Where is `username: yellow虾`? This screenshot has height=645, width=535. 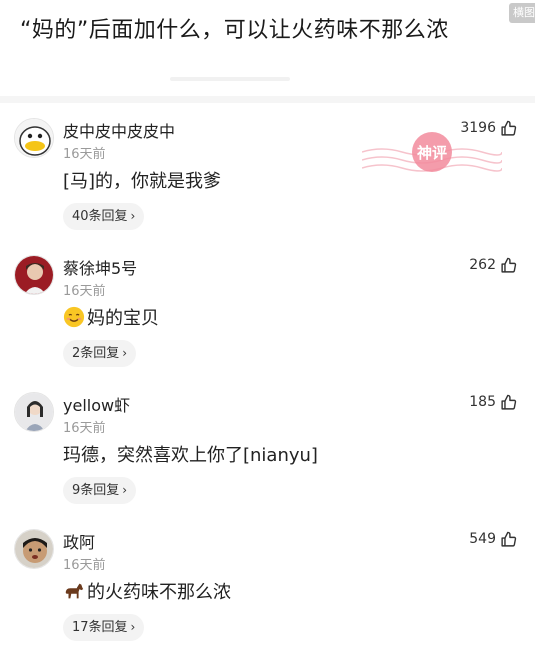
username: yellow虾 is located at coordinates (96, 404).